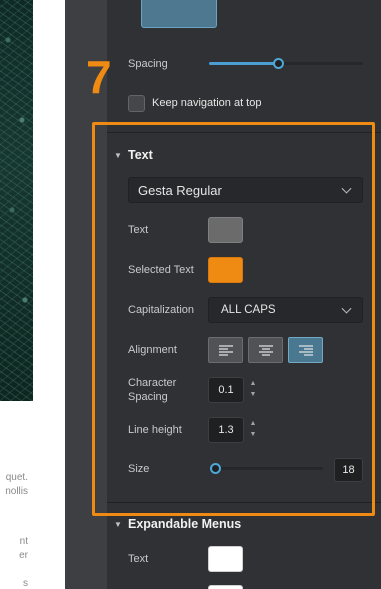 This screenshot has width=381, height=589. I want to click on text-section-title: Text, so click(140, 155).